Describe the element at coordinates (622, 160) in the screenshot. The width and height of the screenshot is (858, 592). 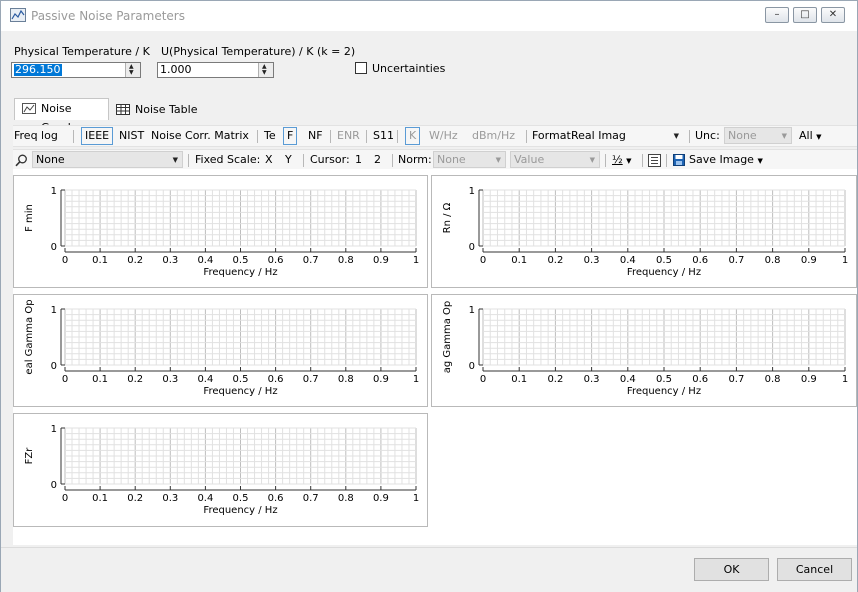
I see `fraction-format-button: ½ ▼` at that location.